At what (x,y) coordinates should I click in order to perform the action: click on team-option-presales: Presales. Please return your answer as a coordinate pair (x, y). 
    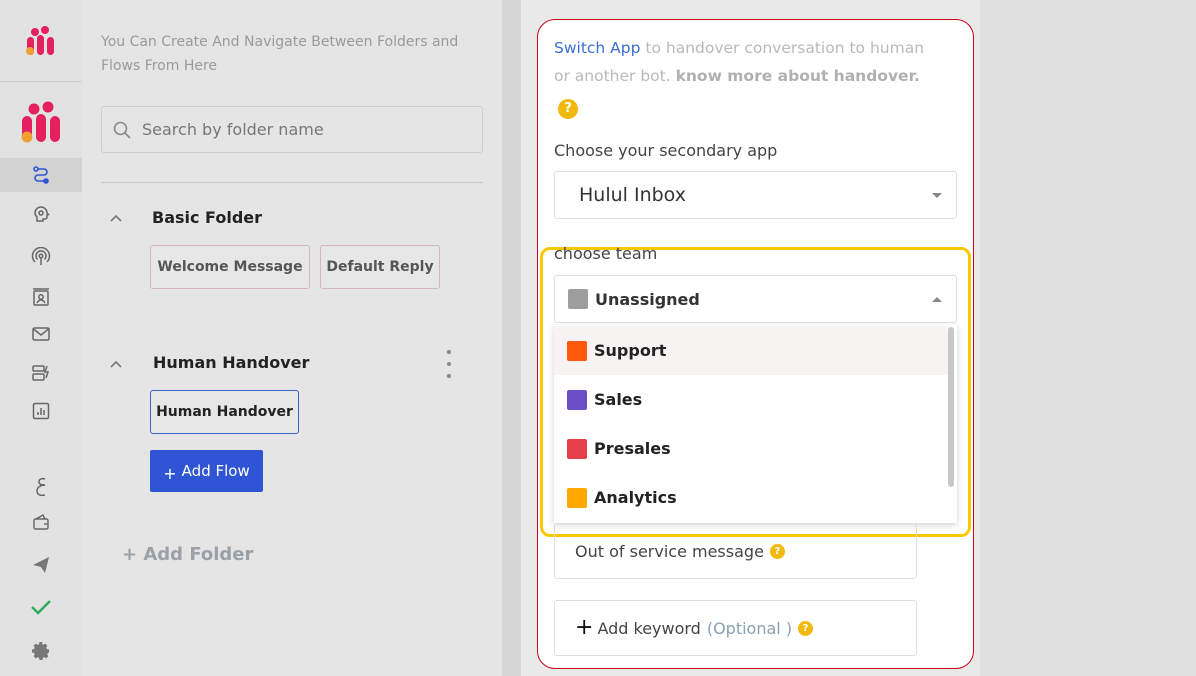
    Looking at the image, I should click on (751, 448).